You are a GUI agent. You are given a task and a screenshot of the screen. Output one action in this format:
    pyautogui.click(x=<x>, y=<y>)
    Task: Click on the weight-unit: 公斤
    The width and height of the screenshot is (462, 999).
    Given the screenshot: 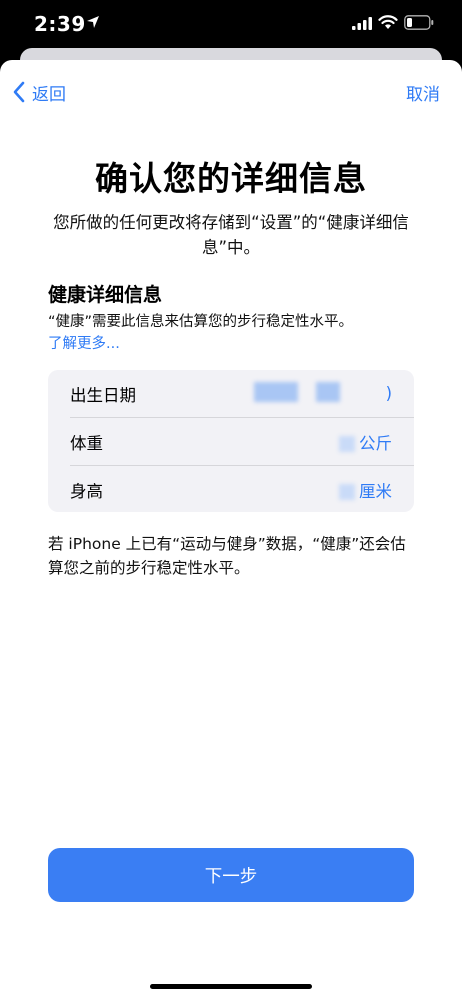 What is the action you would take?
    pyautogui.click(x=375, y=443)
    